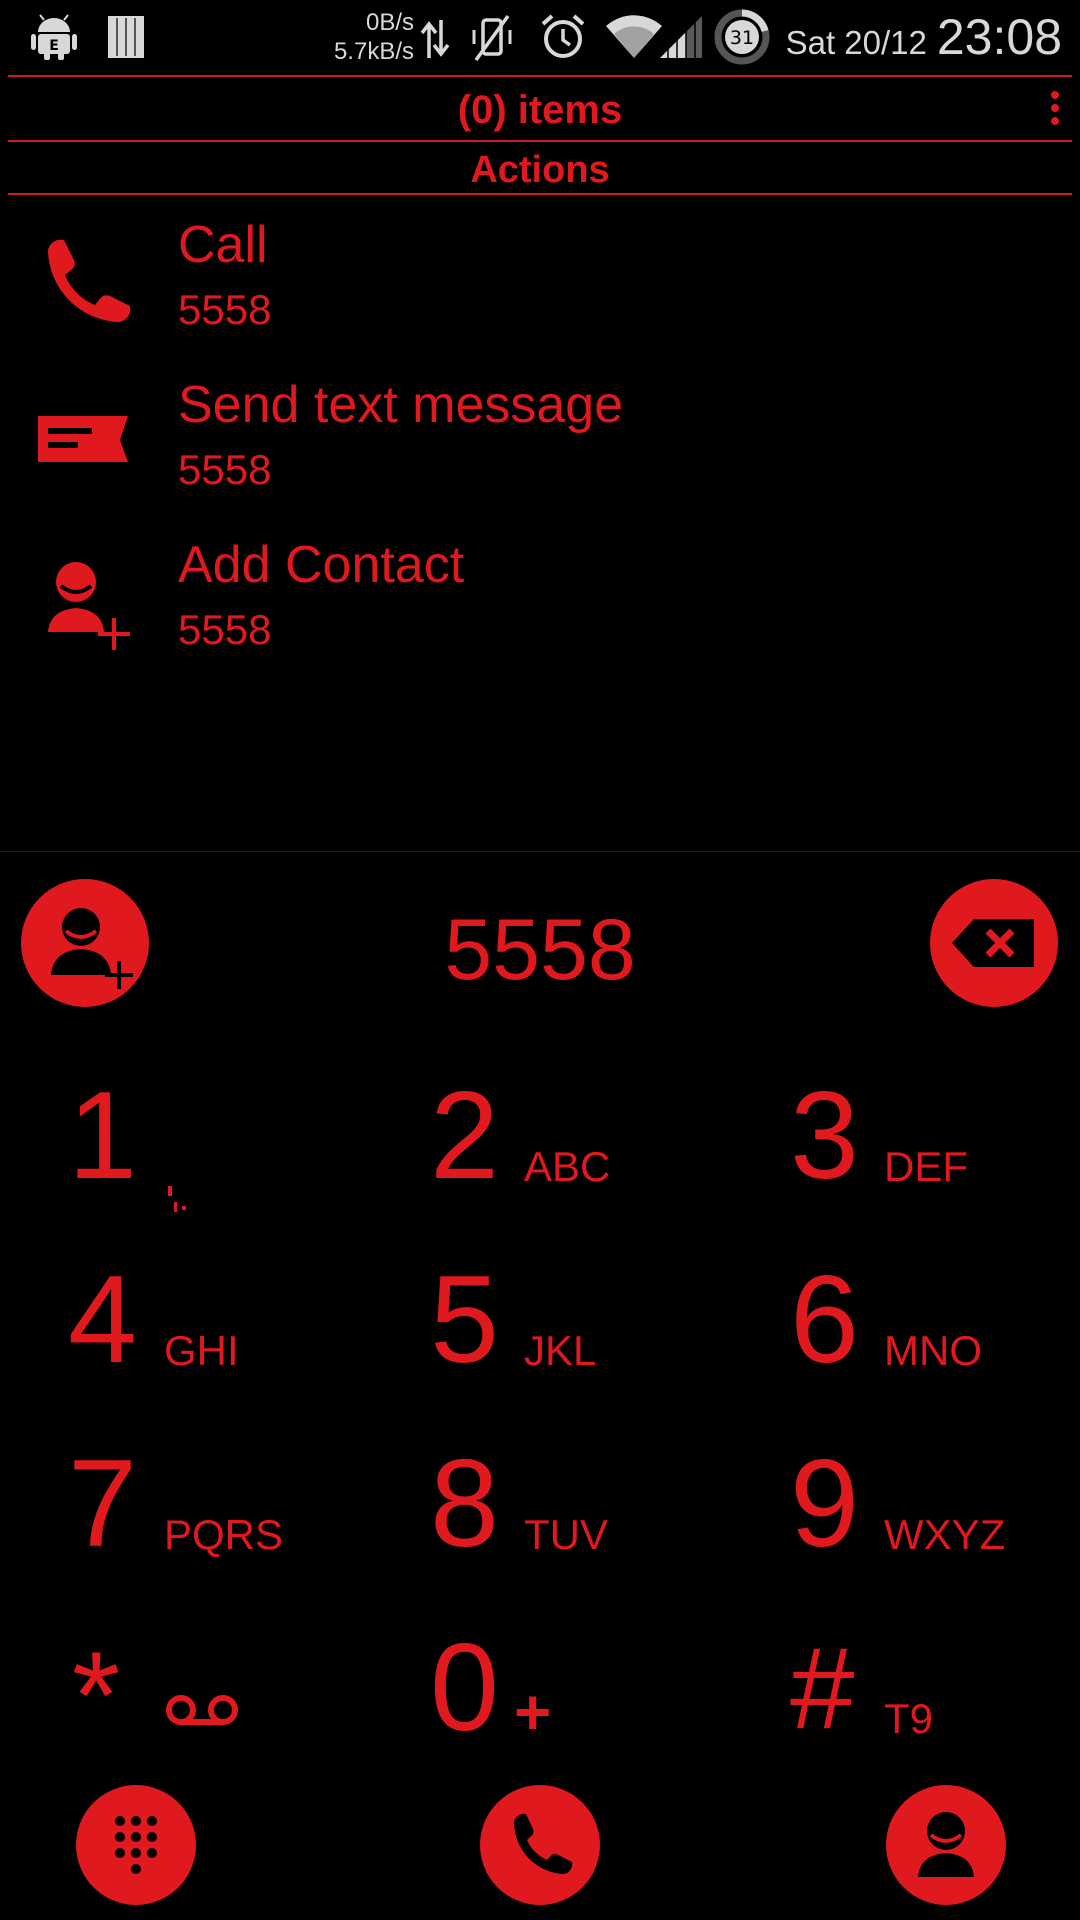 The width and height of the screenshot is (1080, 1920). I want to click on punctuation-icon, so click(177, 1199).